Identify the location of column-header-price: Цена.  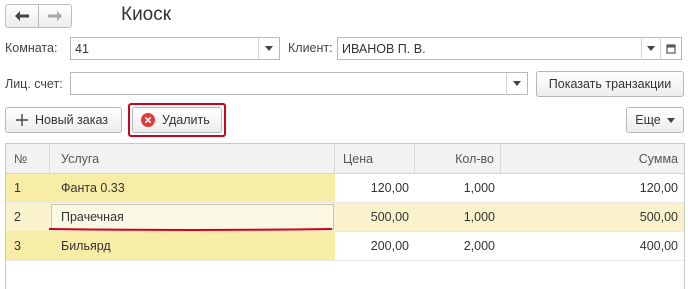
(375, 159).